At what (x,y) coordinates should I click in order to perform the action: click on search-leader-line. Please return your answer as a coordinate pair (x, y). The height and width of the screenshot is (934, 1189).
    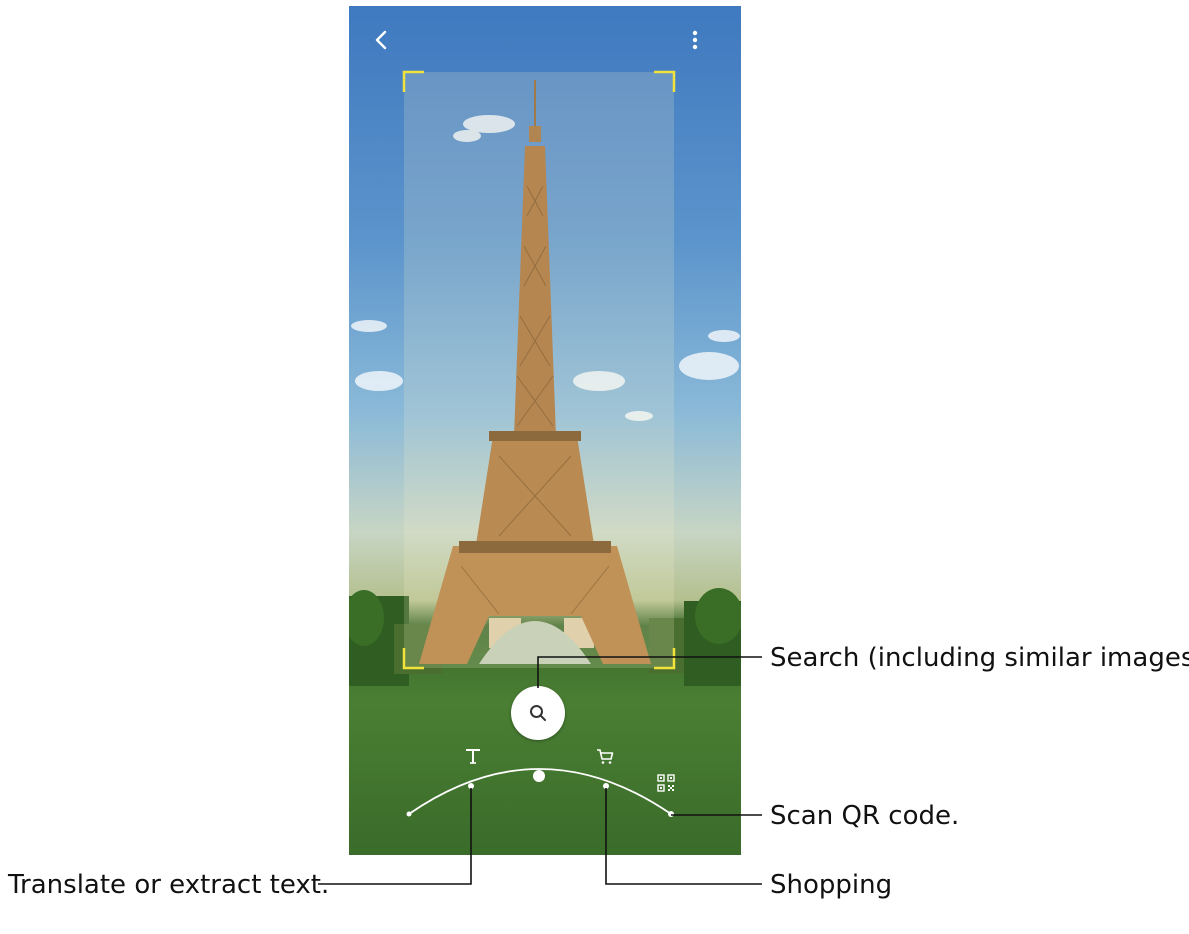
    Looking at the image, I should click on (649, 672).